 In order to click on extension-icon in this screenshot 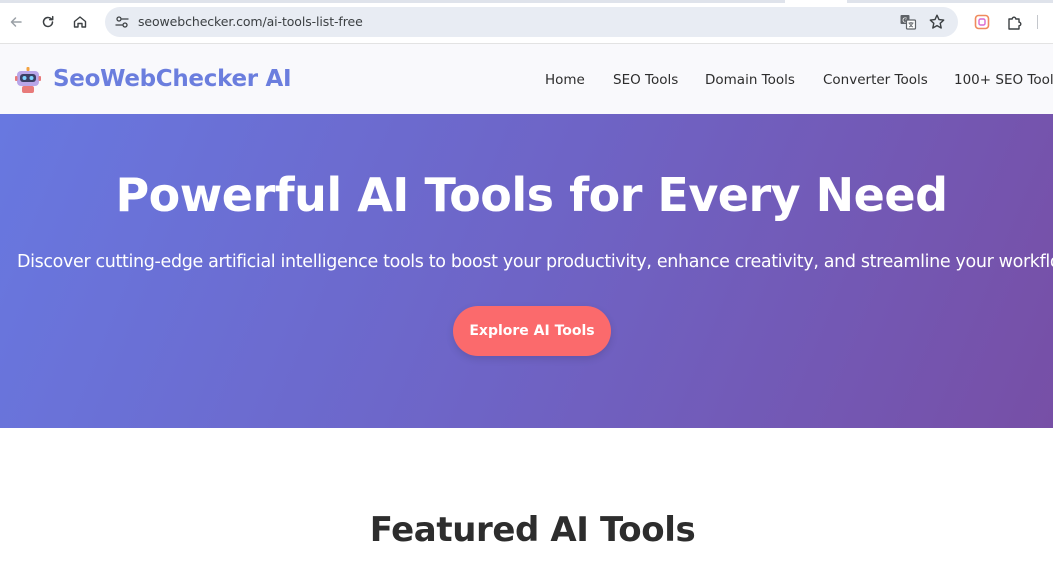, I will do `click(982, 22)`.